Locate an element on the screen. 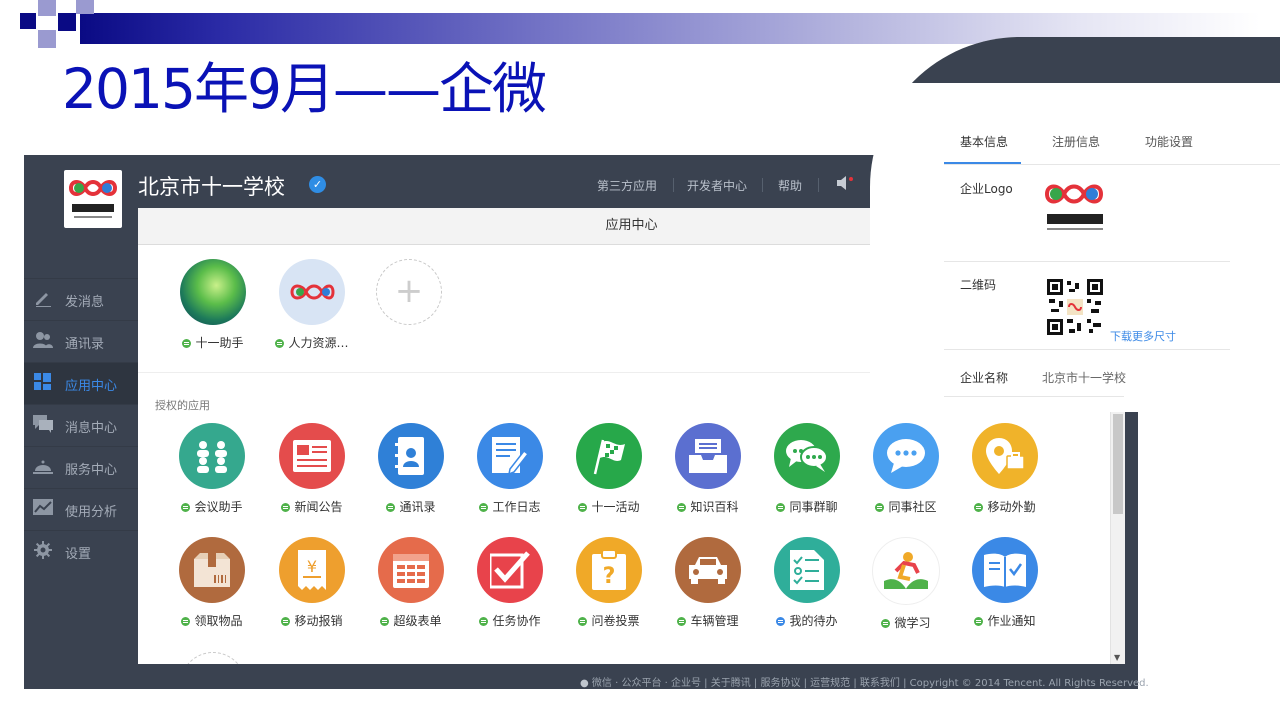 The width and height of the screenshot is (1280, 720). app-tile-super-form: 超级表单 is located at coordinates (411, 583).